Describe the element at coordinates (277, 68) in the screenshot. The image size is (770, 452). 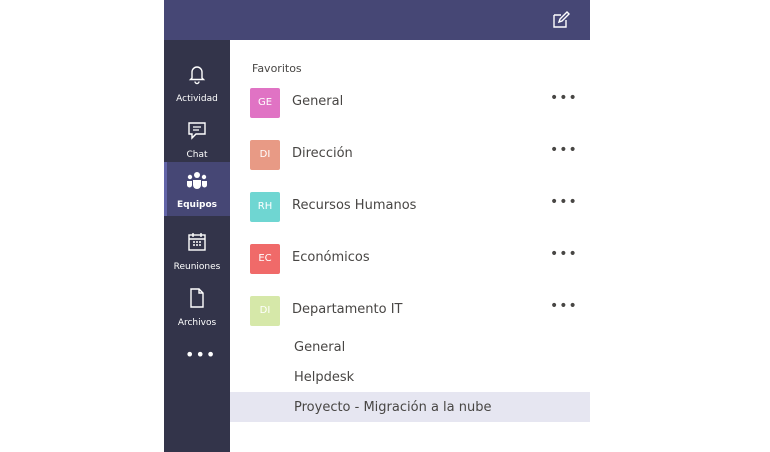
I see `section-title: Favoritos` at that location.